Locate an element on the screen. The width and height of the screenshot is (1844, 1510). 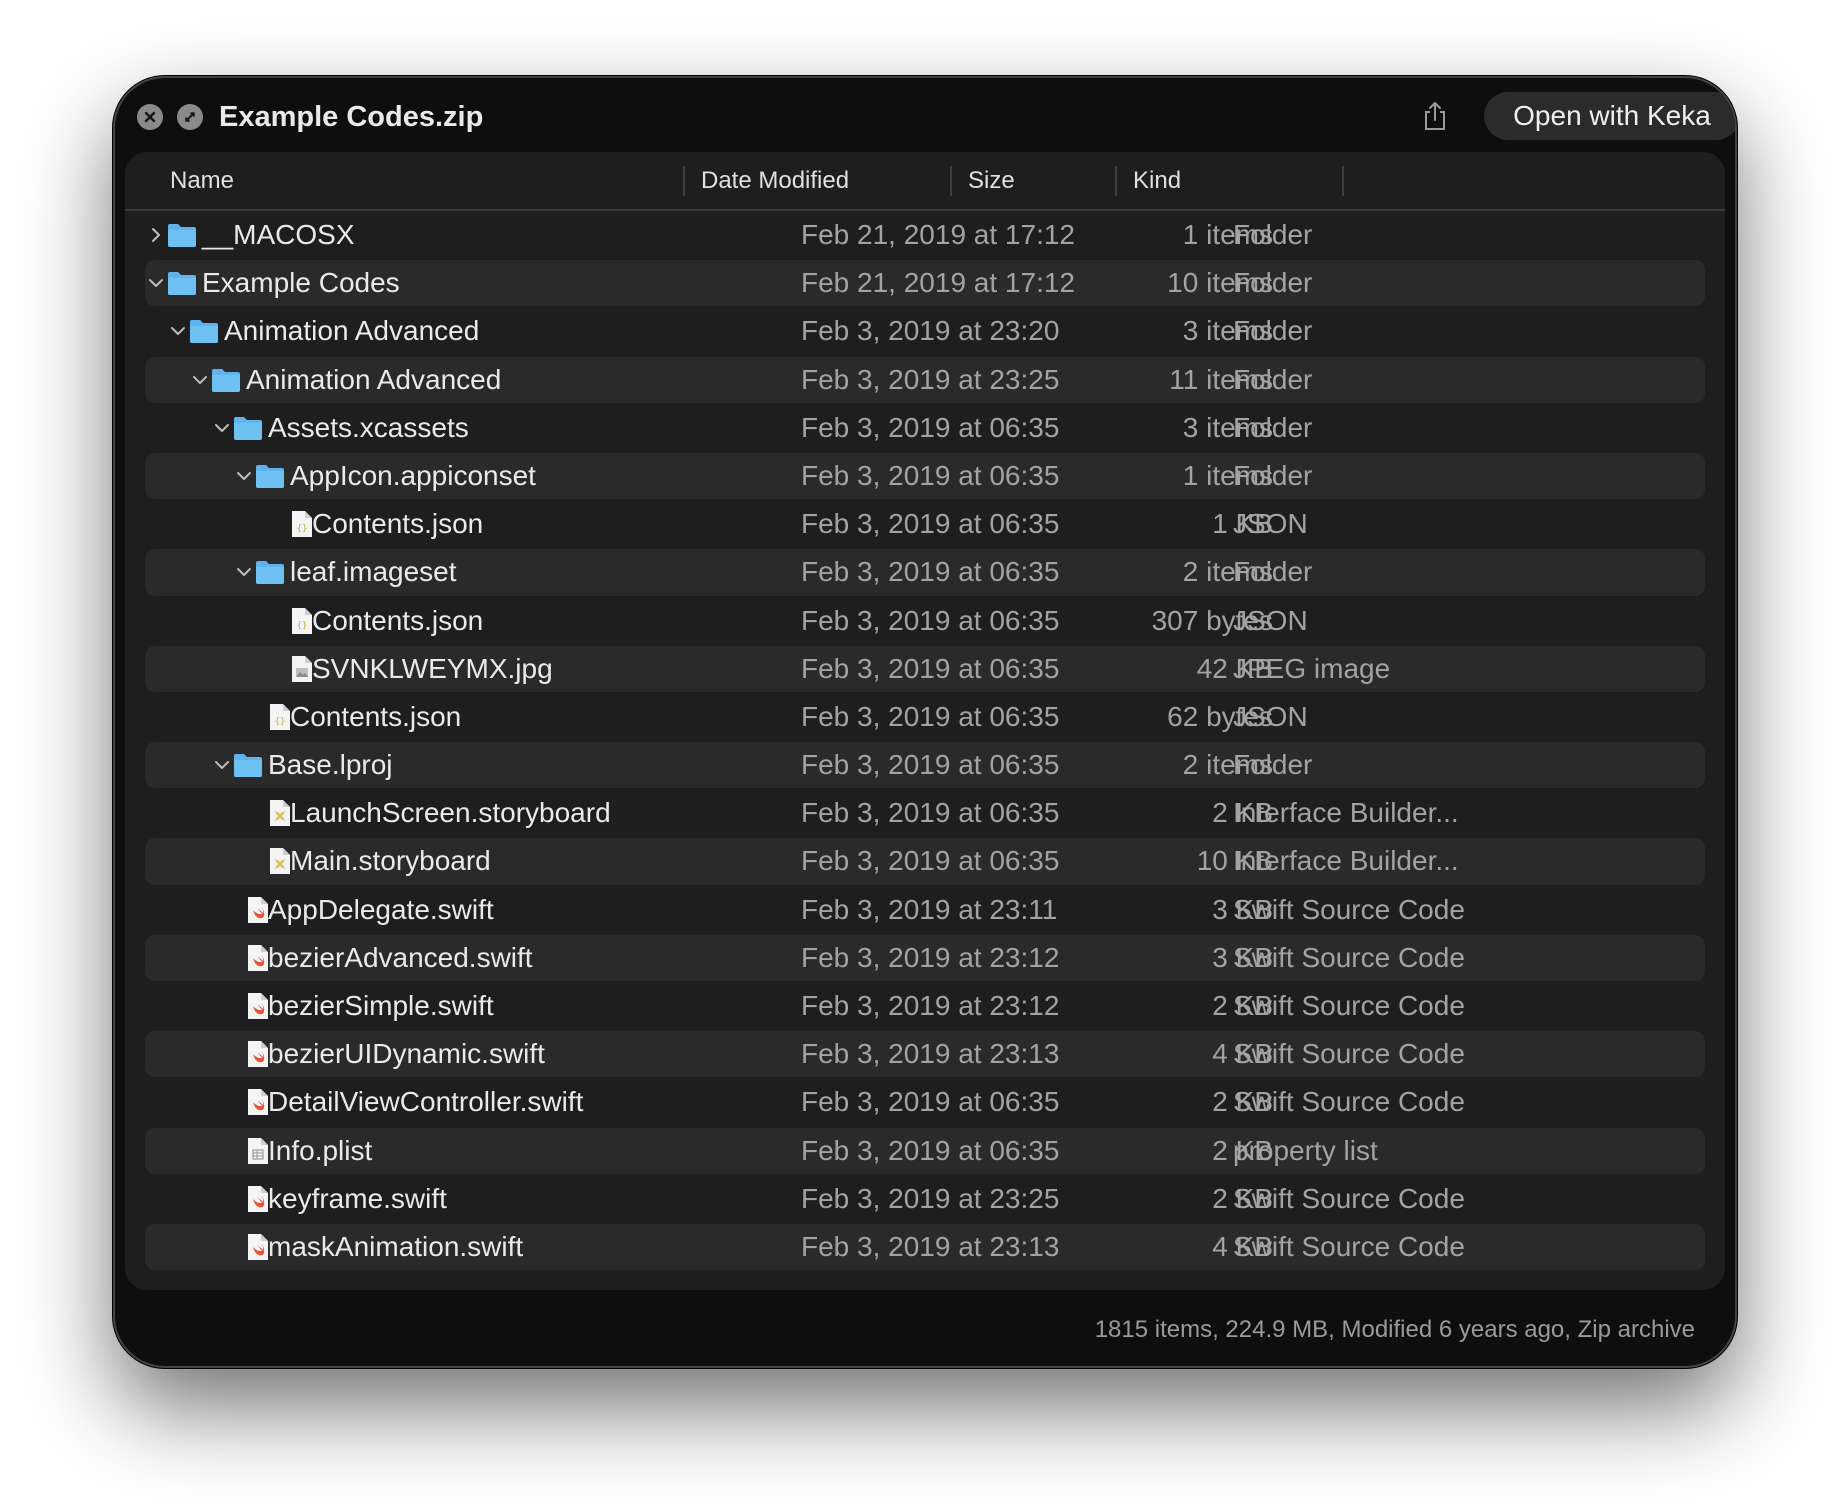
title-bar: Example Codes.zip Open with Keka is located at coordinates (925, 118).